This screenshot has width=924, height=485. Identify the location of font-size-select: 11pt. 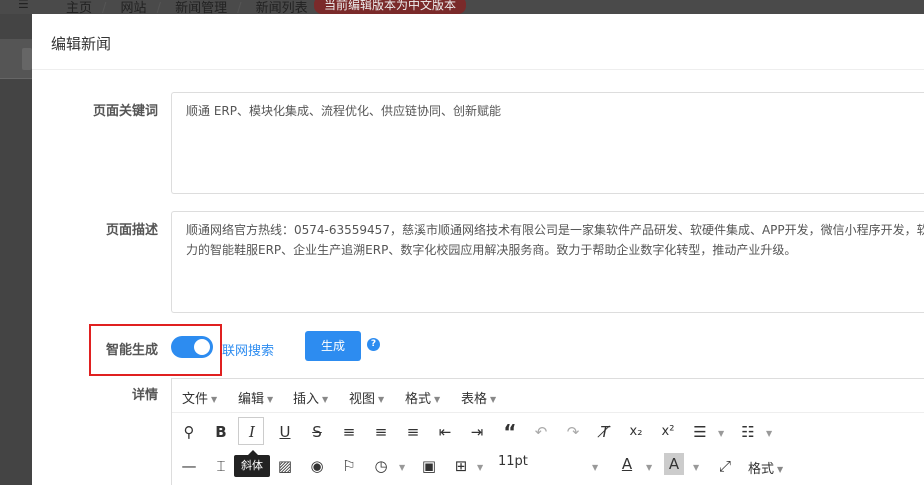
(513, 461).